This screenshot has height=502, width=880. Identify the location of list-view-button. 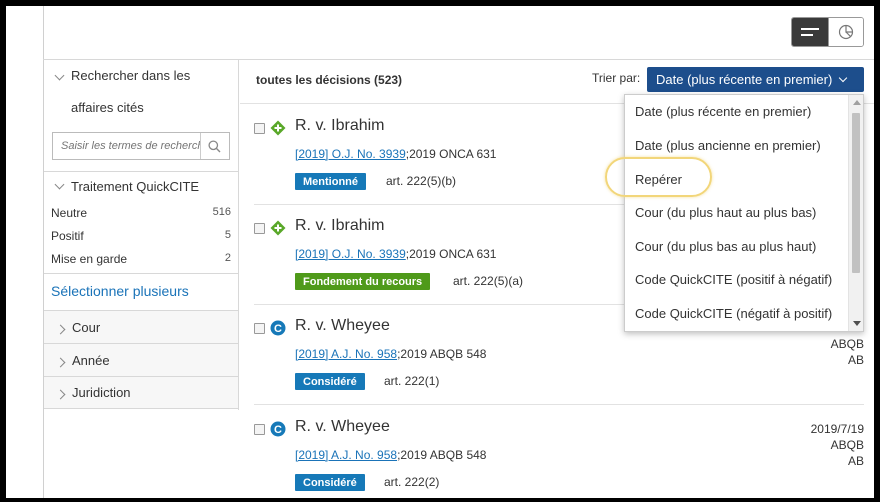
(810, 32).